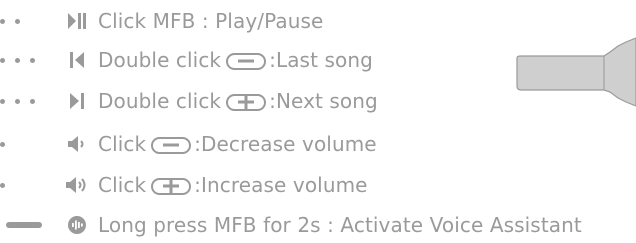 The image size is (636, 243). What do you see at coordinates (211, 21) in the screenshot?
I see `instruction-text: Click MFB : Play/Pause` at bounding box center [211, 21].